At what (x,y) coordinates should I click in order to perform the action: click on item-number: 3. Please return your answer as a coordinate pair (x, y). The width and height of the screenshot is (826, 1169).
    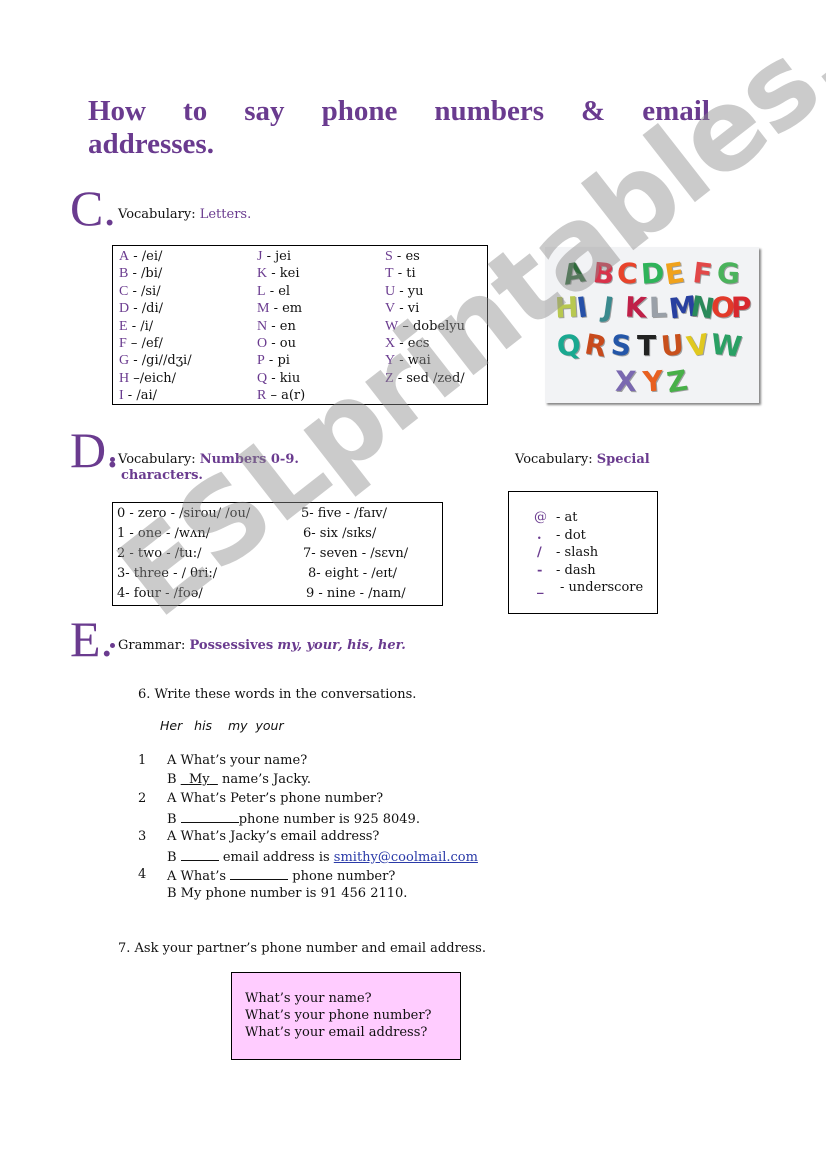
    Looking at the image, I should click on (142, 836).